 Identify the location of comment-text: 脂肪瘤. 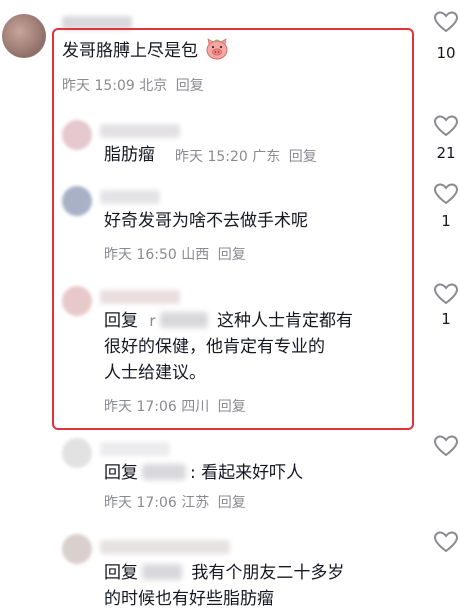
(129, 155).